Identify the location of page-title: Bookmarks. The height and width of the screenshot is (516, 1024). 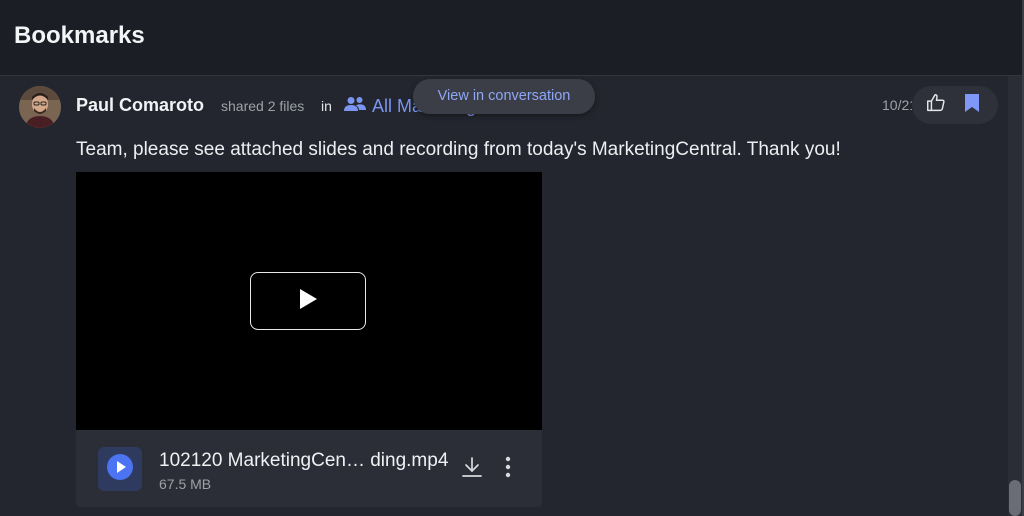
(79, 35).